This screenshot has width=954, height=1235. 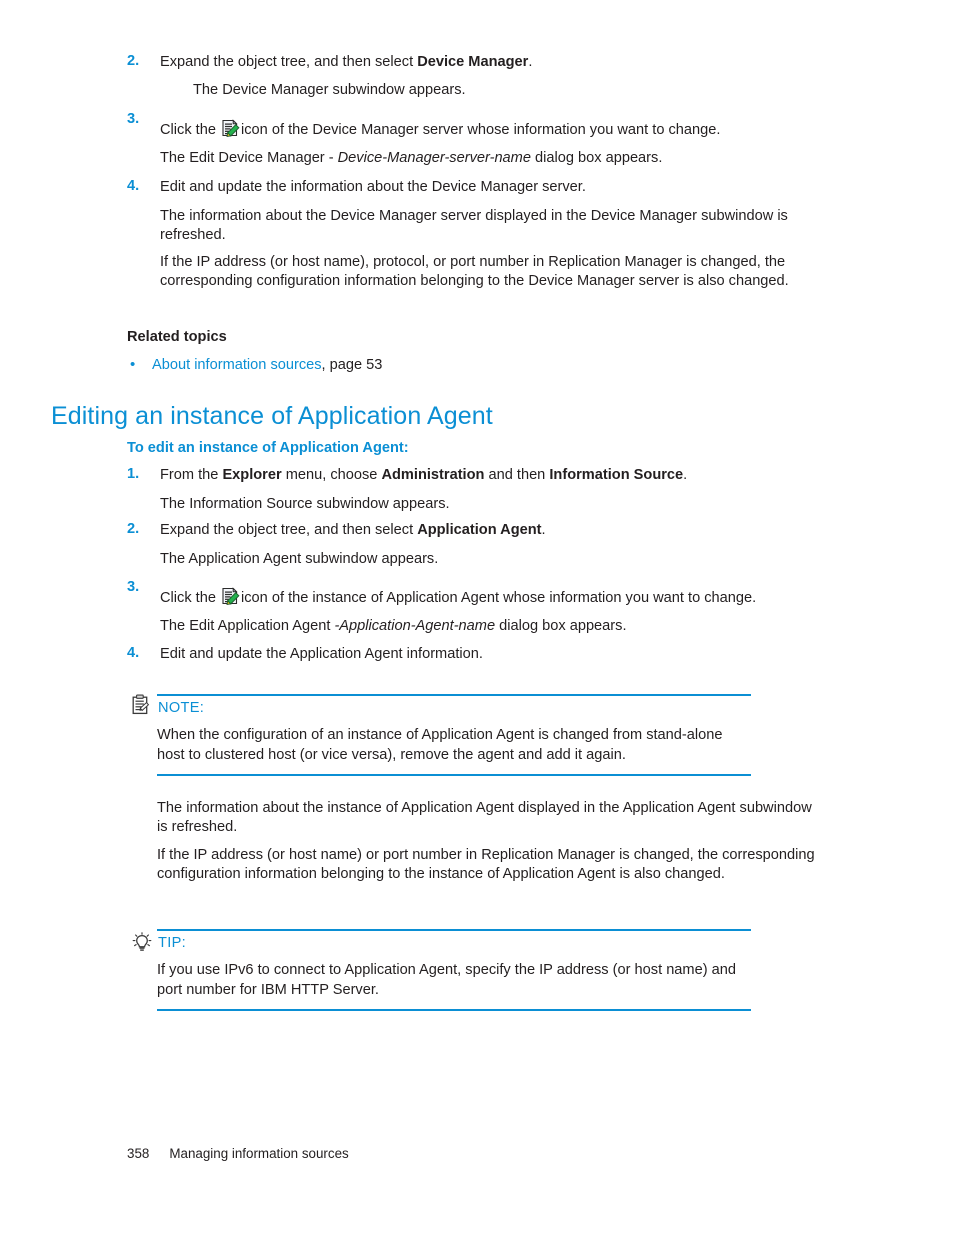 I want to click on footer-chapter-title: Managing information sources, so click(x=259, y=1153).